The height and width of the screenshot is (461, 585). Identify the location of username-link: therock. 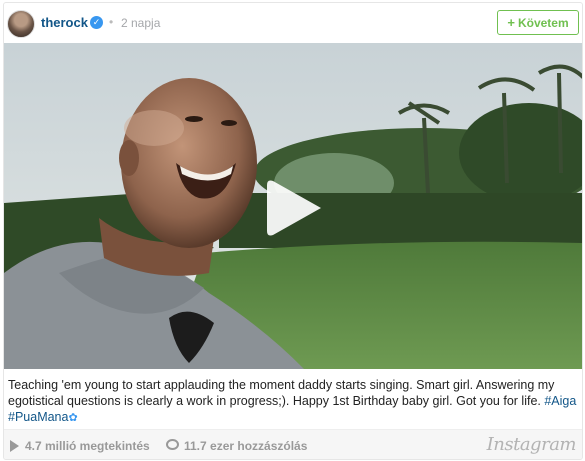
(64, 22).